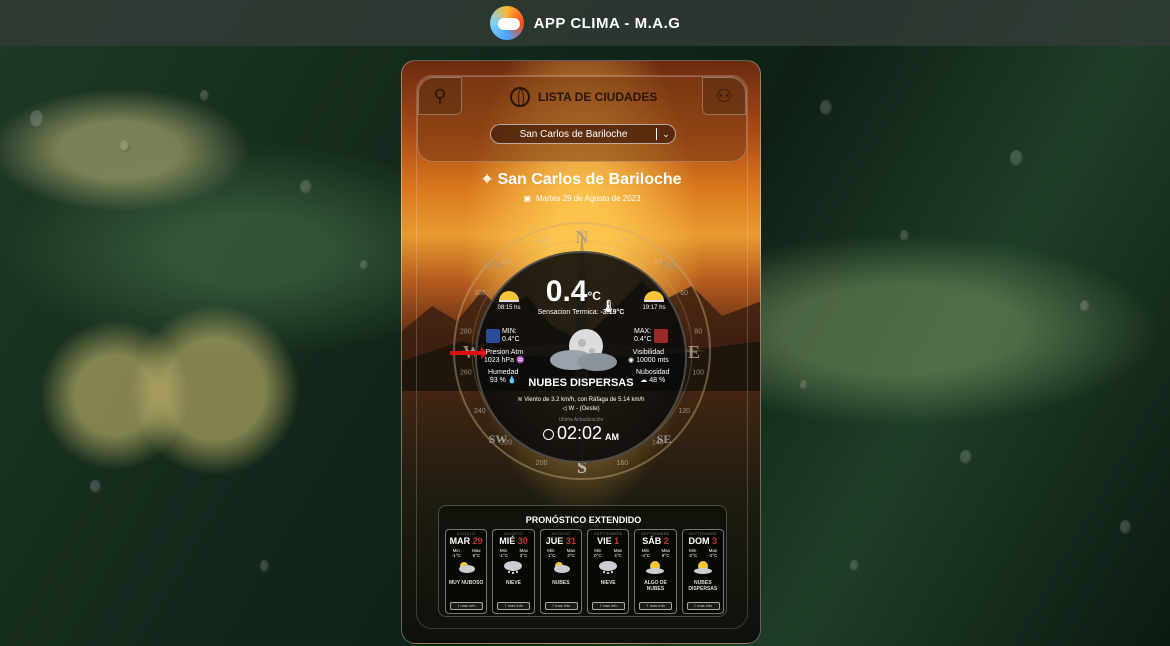 The height and width of the screenshot is (646, 1170). Describe the element at coordinates (655, 553) in the screenshot. I see `forecast-min-max: Min -4°C Max 8°C` at that location.